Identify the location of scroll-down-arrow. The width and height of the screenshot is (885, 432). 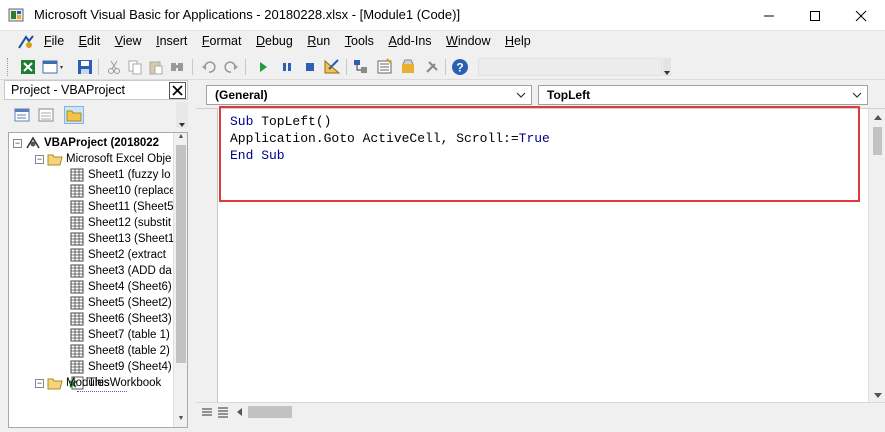
(877, 395).